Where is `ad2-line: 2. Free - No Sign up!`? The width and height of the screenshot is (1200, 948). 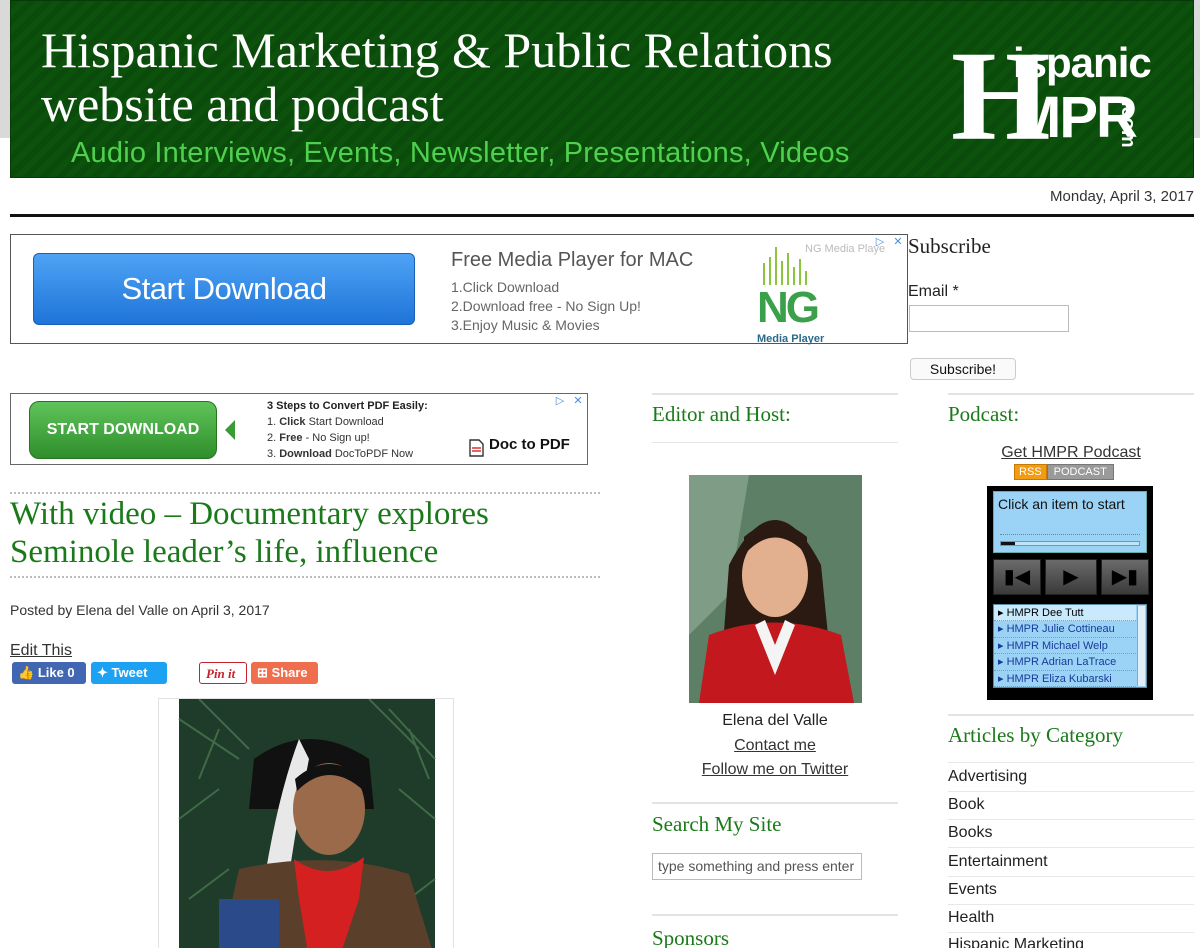
ad2-line: 2. Free - No Sign up! is located at coordinates (318, 438).